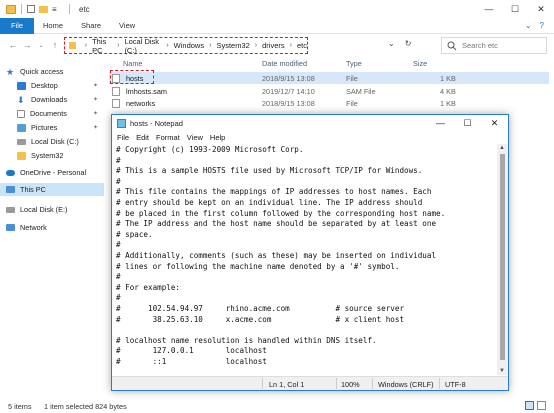 Image resolution: width=554 pixels, height=413 pixels. Describe the element at coordinates (127, 25) in the screenshot. I see `tab-view: View` at that location.